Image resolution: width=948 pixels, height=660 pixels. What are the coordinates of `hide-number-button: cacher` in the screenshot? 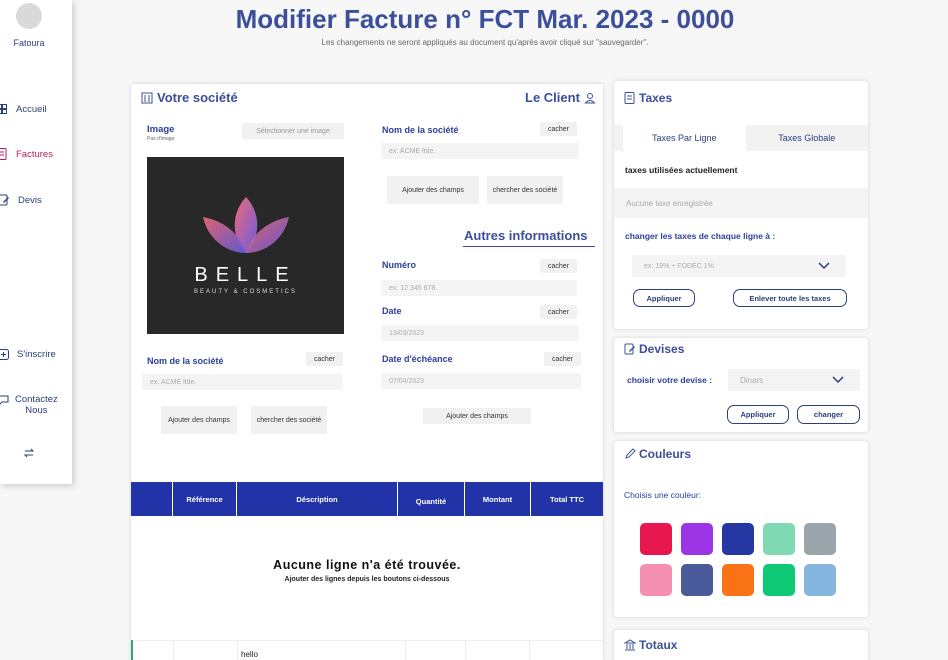 It's located at (558, 266).